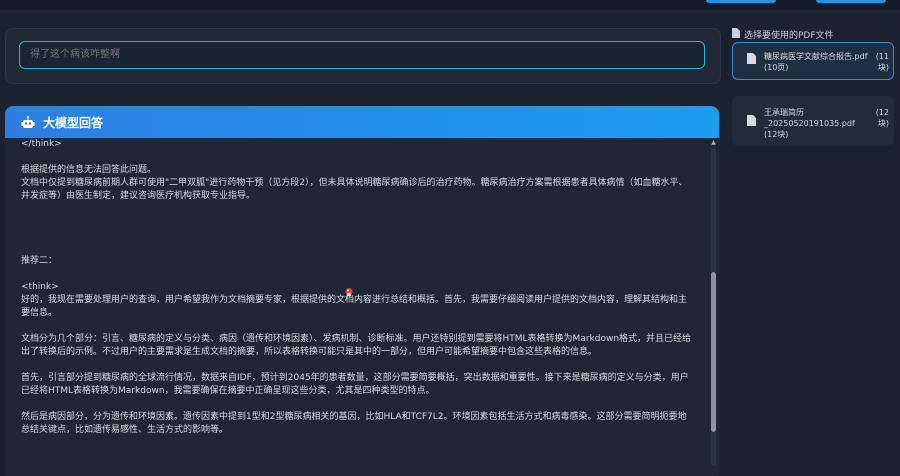 Image resolution: width=900 pixels, height=476 pixels. Describe the element at coordinates (39, 261) in the screenshot. I see `answer-paragraph: 推荐二：` at that location.